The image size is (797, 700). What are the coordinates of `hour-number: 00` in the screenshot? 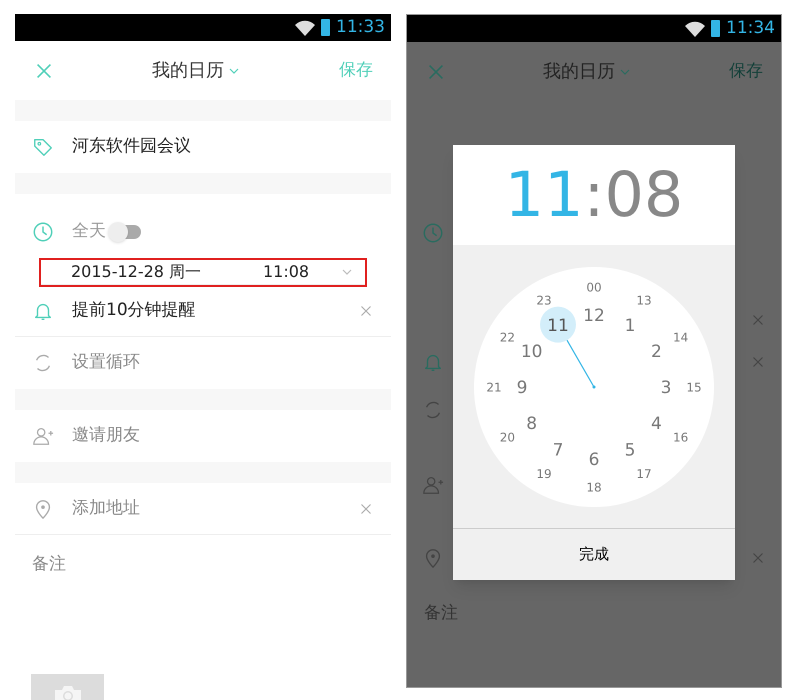 It's located at (594, 287).